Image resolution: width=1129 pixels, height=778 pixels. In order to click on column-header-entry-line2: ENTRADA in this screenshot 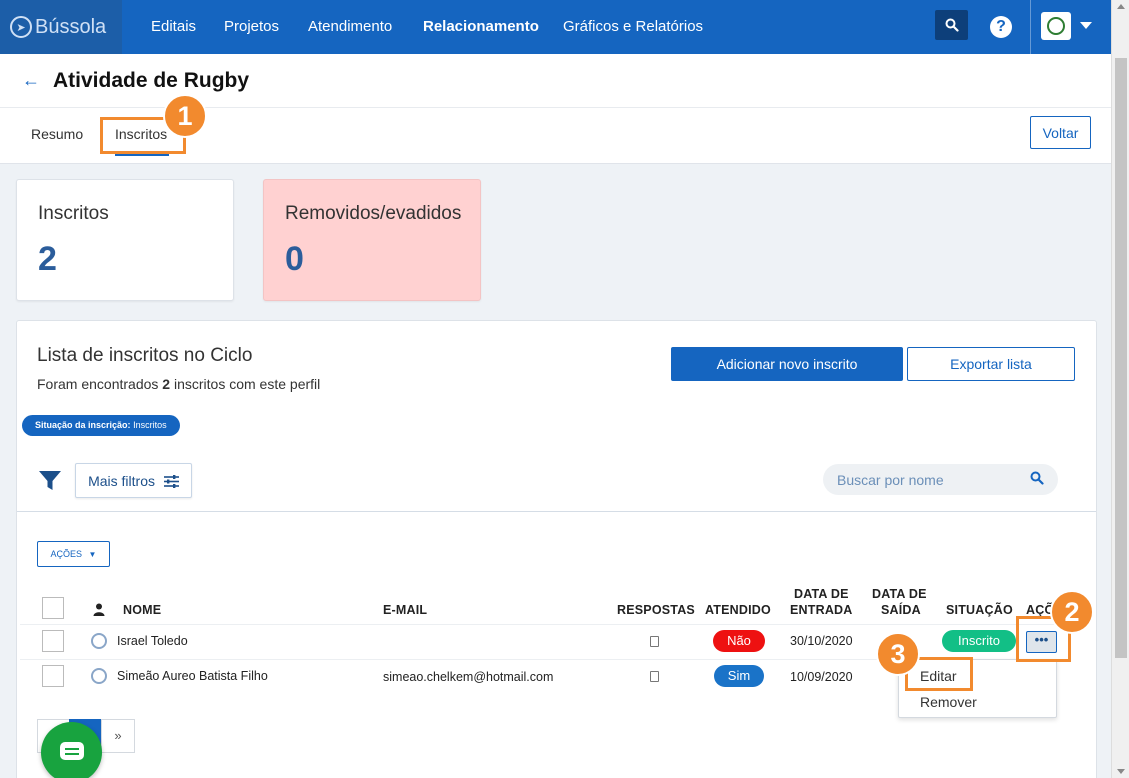, I will do `click(821, 610)`.